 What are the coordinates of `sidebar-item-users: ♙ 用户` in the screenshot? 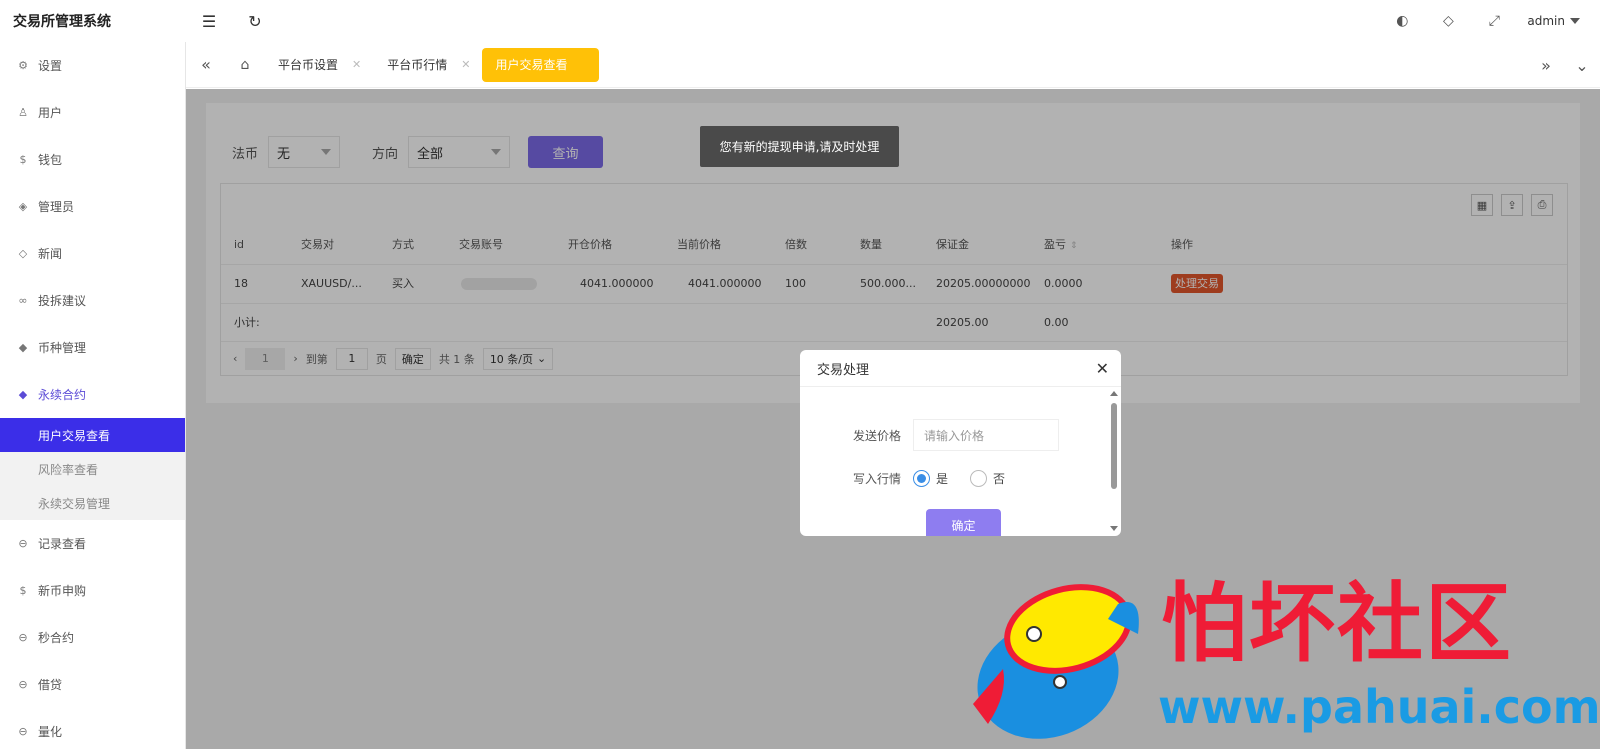 It's located at (92, 112).